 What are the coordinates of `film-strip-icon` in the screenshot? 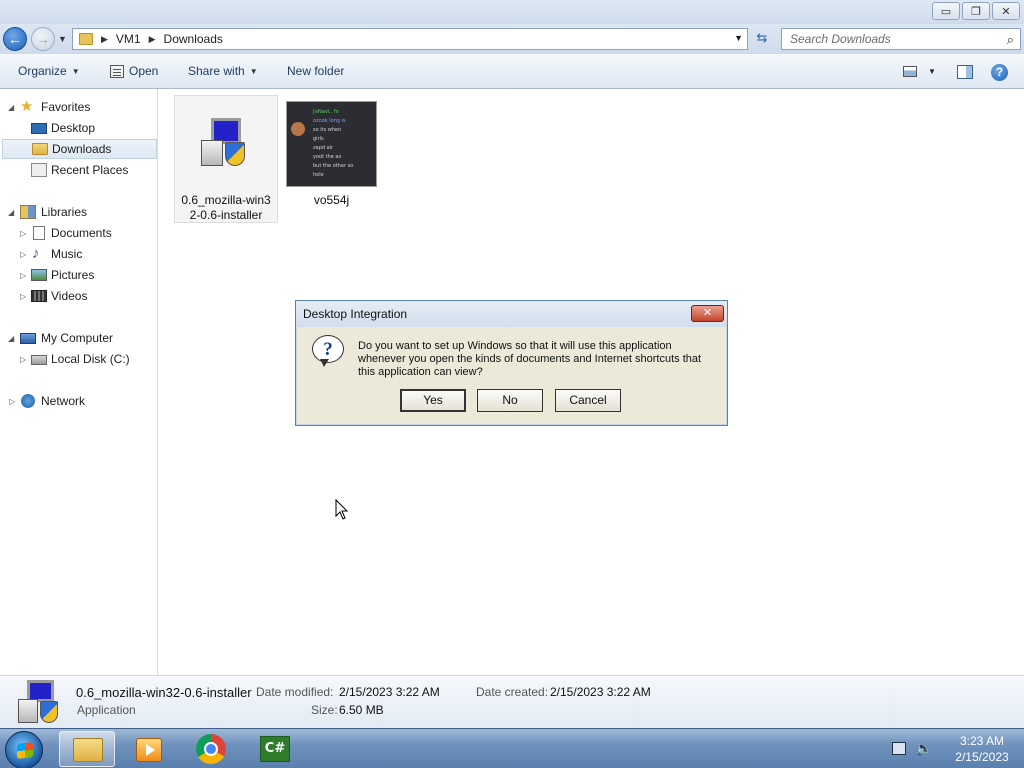 It's located at (39, 296).